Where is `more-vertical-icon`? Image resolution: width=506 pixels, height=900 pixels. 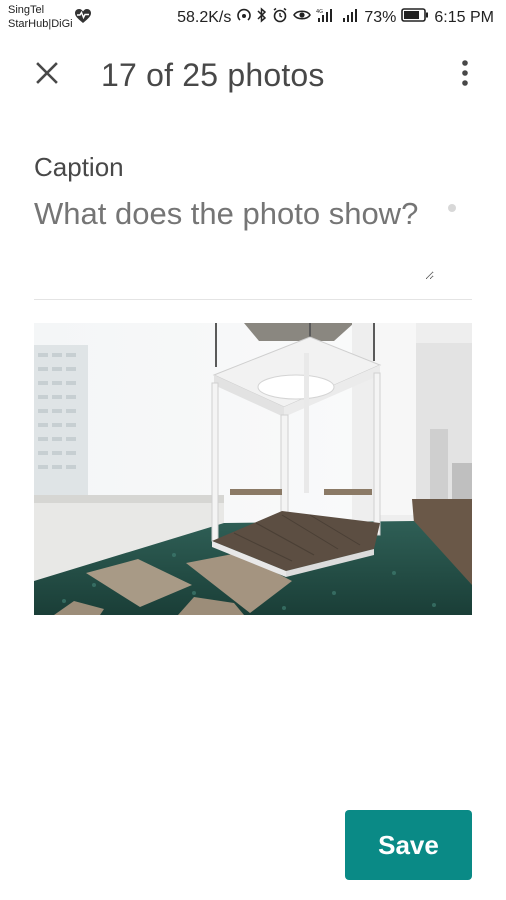
more-vertical-icon is located at coordinates (465, 75).